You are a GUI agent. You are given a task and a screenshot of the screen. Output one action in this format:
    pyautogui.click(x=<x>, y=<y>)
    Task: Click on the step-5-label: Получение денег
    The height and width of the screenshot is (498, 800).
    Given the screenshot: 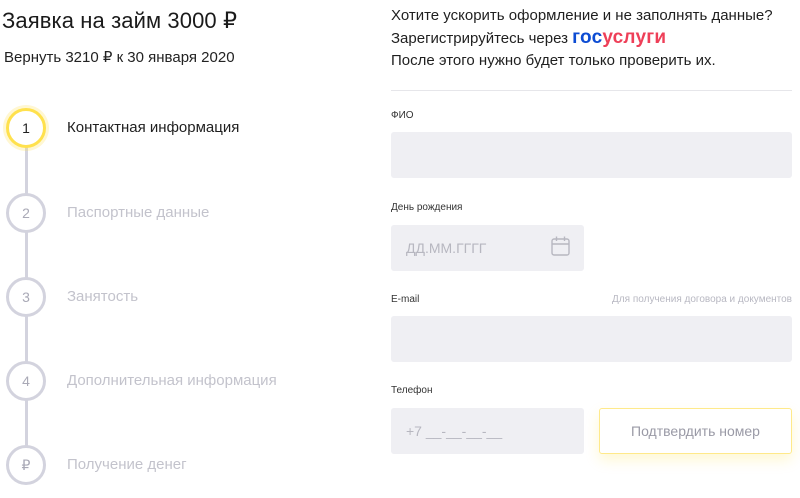 What is the action you would take?
    pyautogui.click(x=127, y=464)
    